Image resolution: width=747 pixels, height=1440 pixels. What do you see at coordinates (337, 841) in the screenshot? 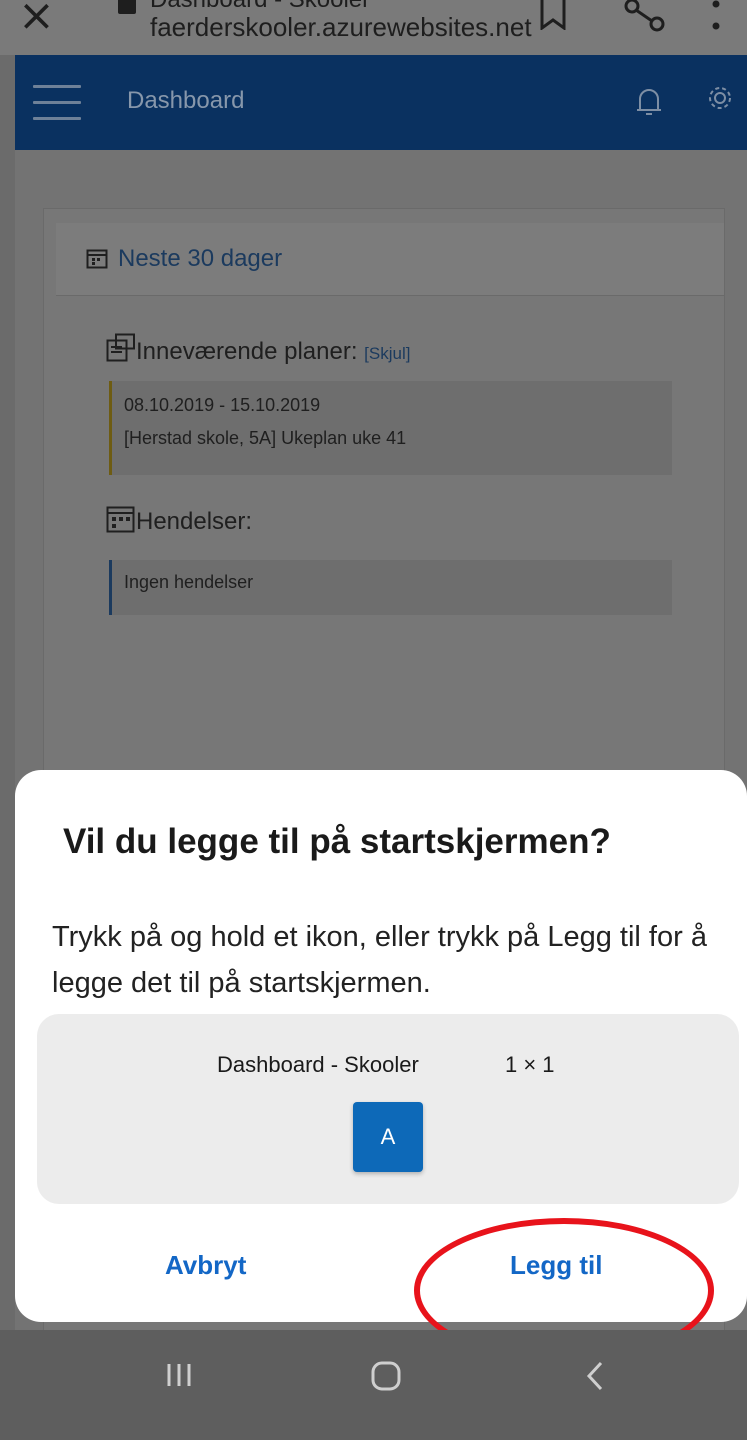
I see `dialog-heading: Vil du legge til på startskjermen?` at bounding box center [337, 841].